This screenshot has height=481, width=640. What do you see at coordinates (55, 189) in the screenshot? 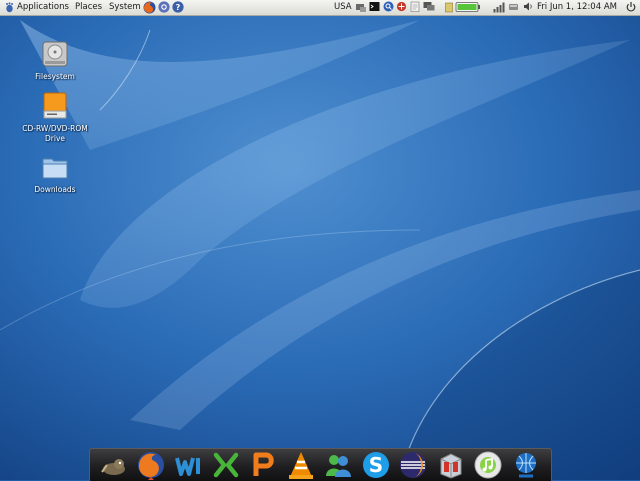
I see `desktop-icon-label: Downloads` at bounding box center [55, 189].